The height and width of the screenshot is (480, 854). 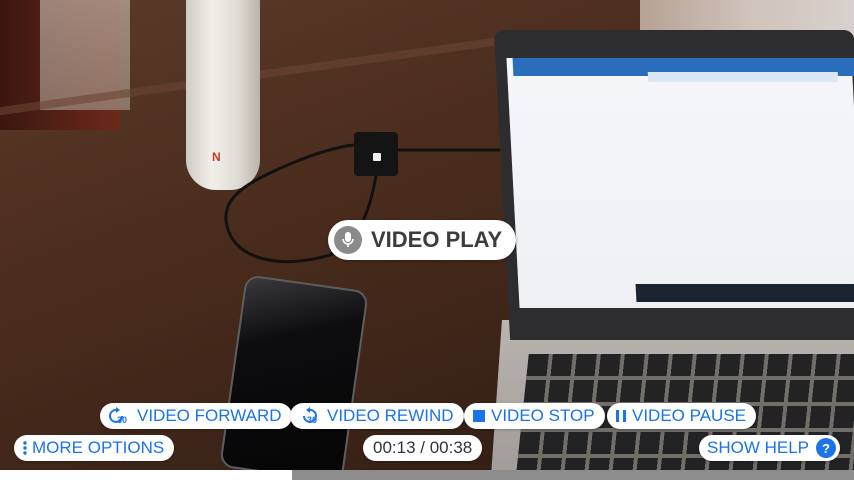 What do you see at coordinates (25, 448) in the screenshot?
I see `more-vertical-icon` at bounding box center [25, 448].